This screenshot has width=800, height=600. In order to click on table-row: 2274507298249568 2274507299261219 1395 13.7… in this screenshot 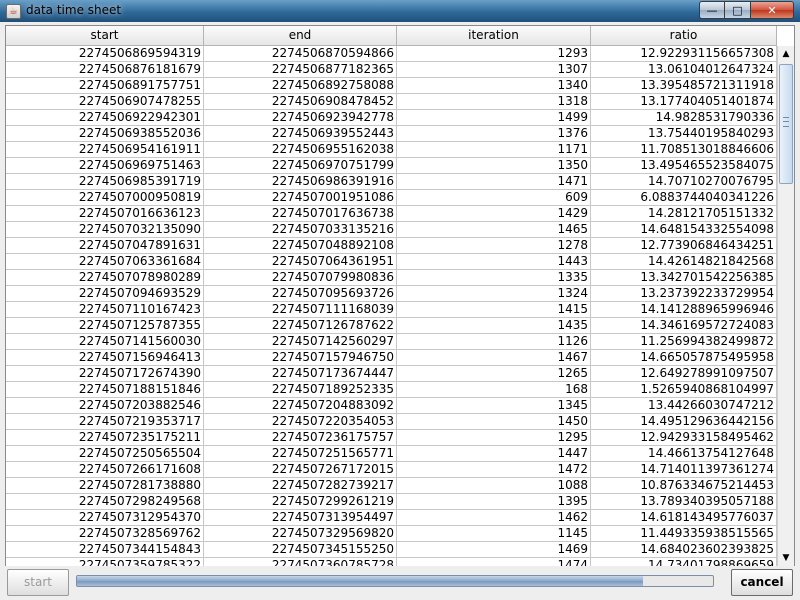, I will do `click(391, 502)`.